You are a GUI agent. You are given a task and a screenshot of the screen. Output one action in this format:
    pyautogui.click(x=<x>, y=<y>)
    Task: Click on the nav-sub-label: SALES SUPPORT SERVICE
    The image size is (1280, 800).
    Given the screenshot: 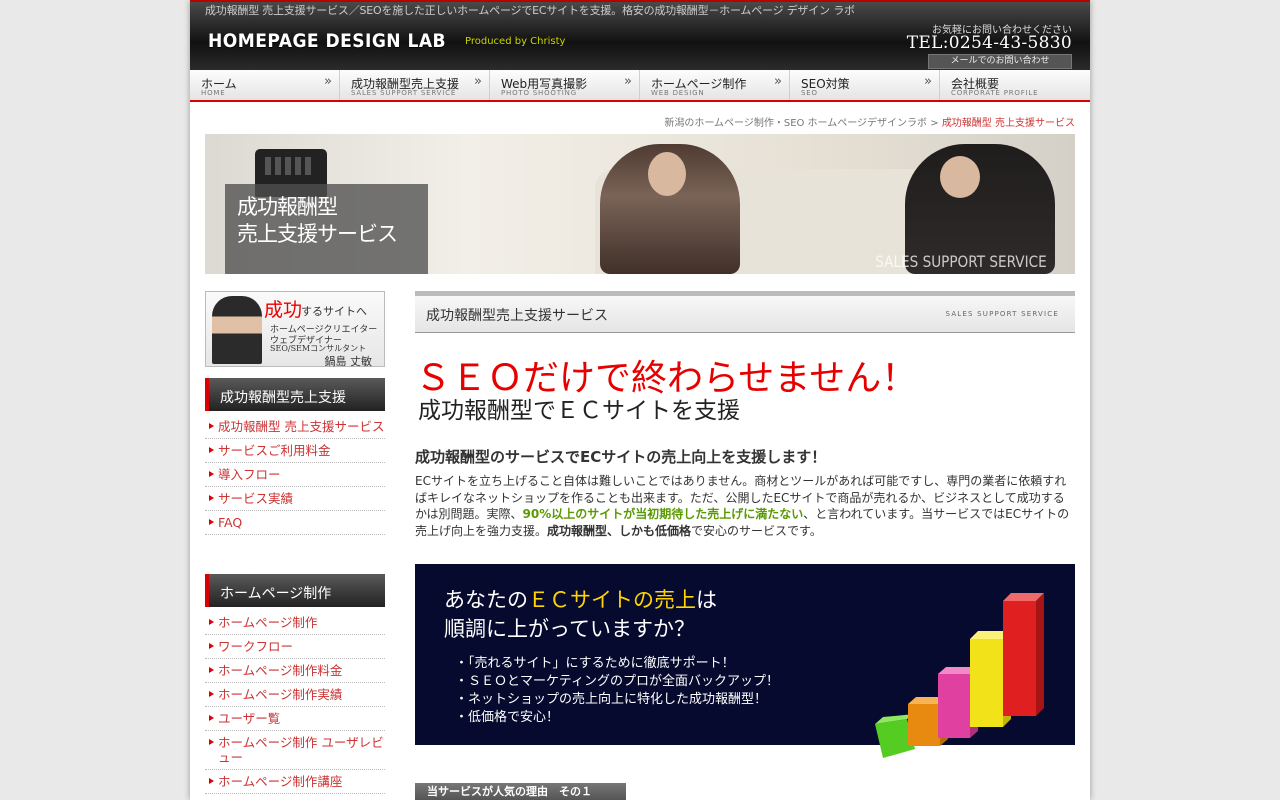 What is the action you would take?
    pyautogui.click(x=404, y=93)
    